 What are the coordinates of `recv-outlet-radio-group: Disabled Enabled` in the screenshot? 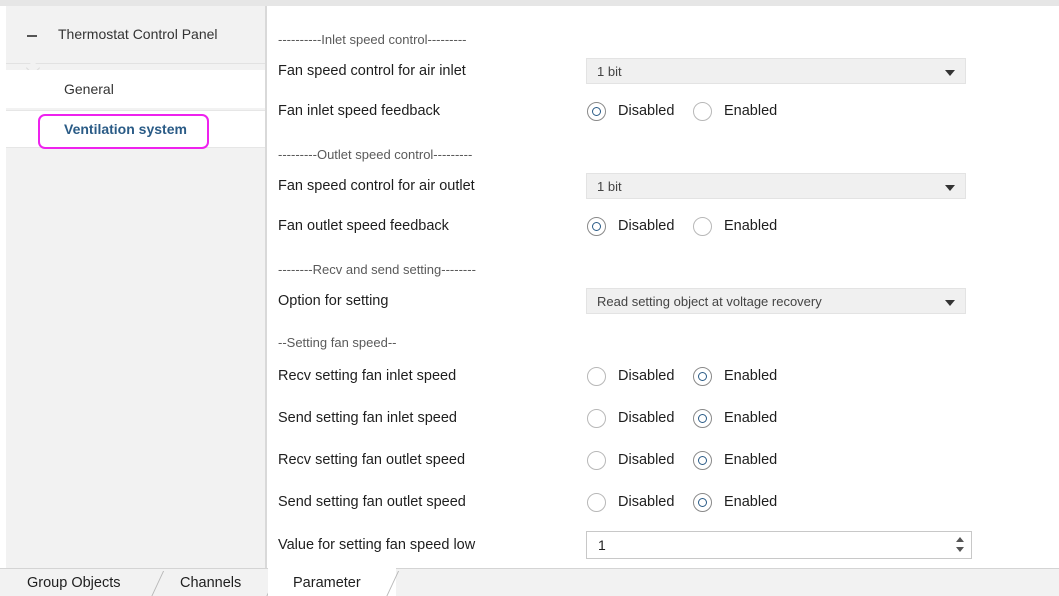 It's located at (717, 461).